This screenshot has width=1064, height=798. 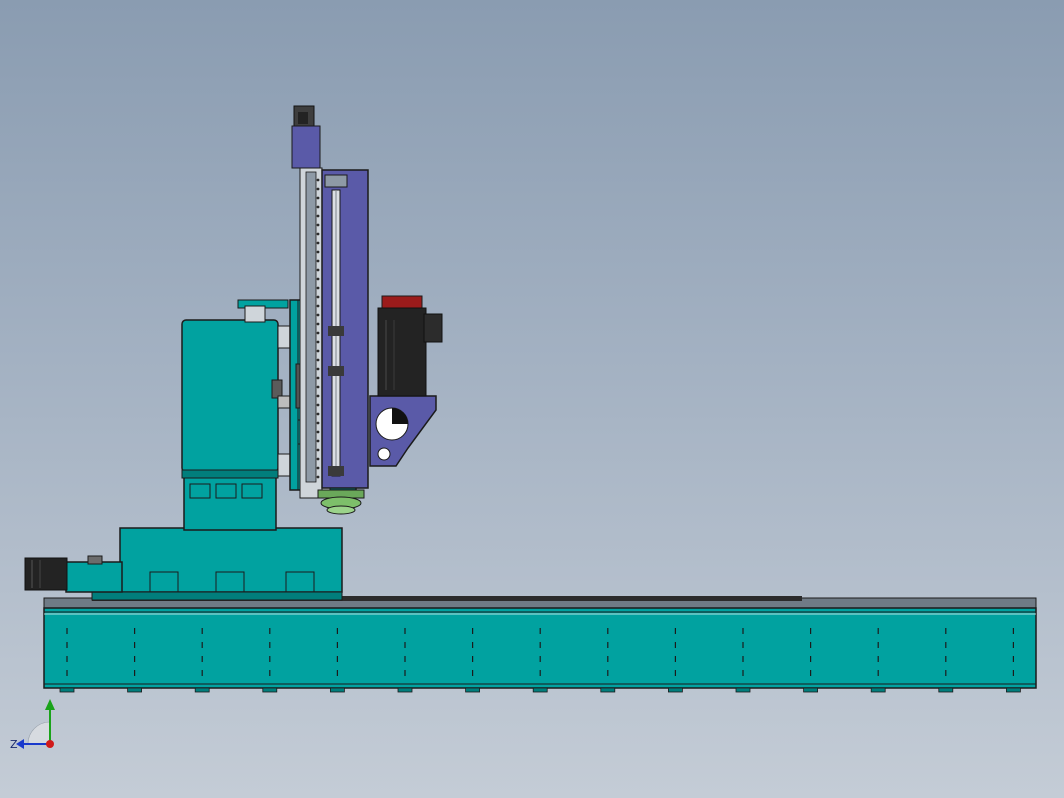 I want to click on tool-head, so click(x=341, y=502).